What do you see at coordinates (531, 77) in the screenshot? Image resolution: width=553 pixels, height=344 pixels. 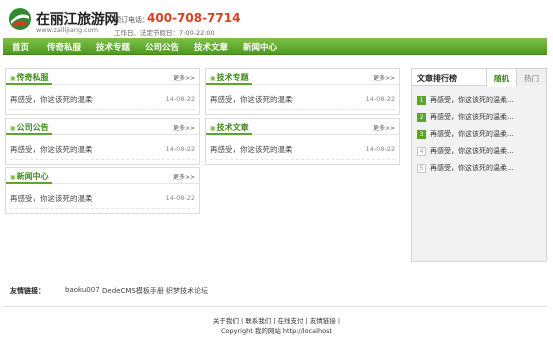 I see `tab-hot: 热门` at bounding box center [531, 77].